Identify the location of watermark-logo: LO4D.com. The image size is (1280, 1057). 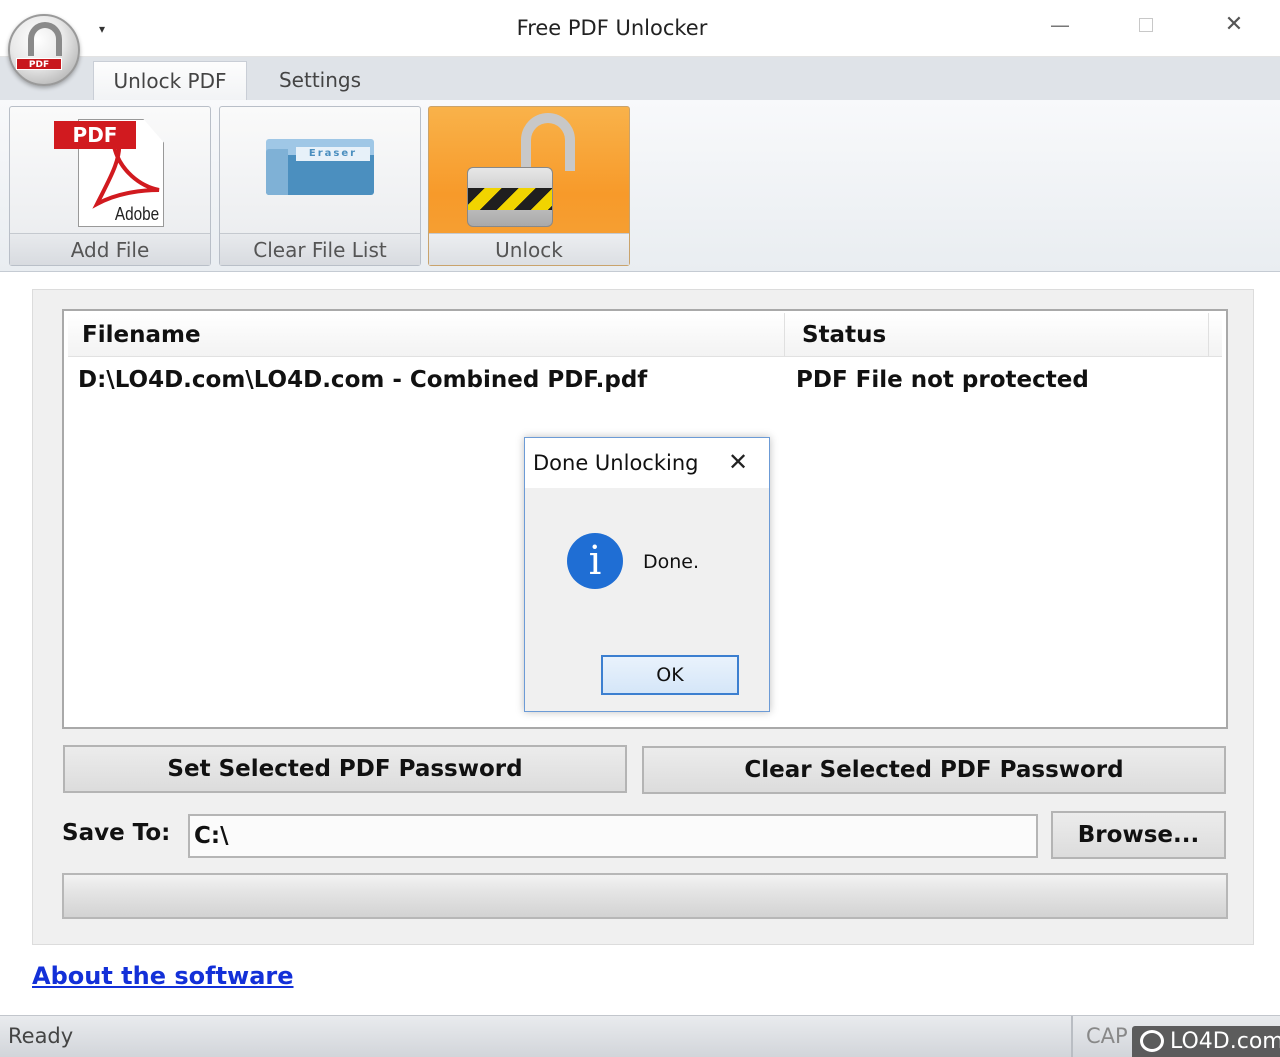
(1206, 1041).